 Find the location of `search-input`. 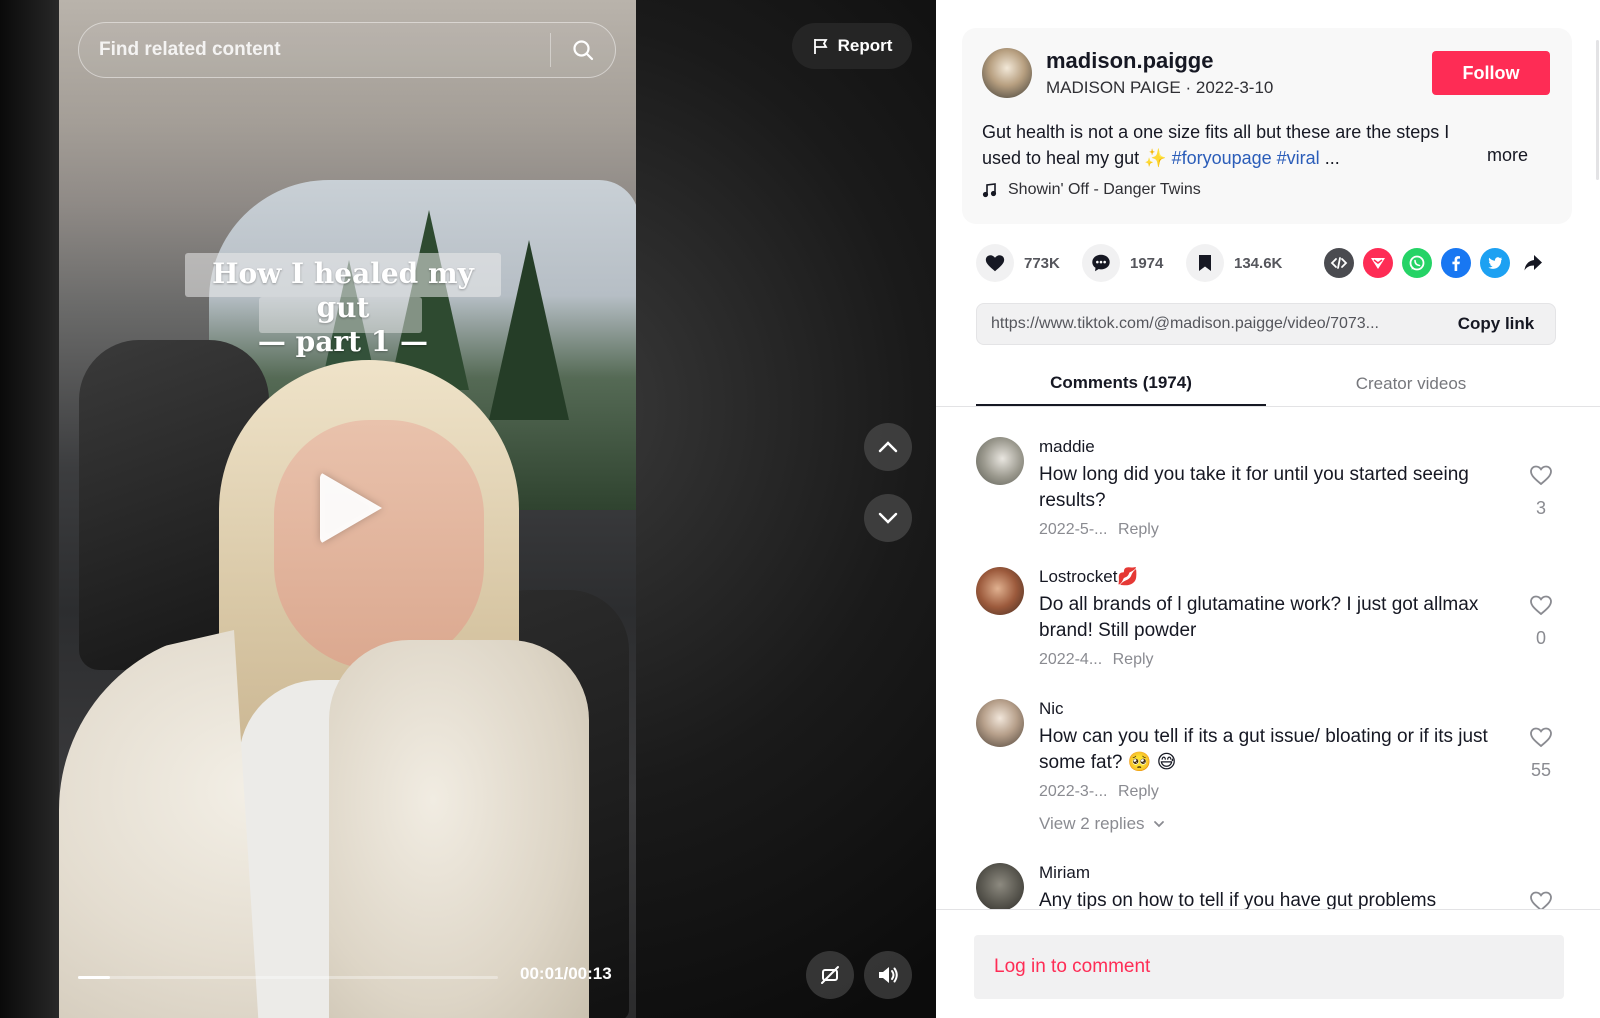

search-input is located at coordinates (314, 50).